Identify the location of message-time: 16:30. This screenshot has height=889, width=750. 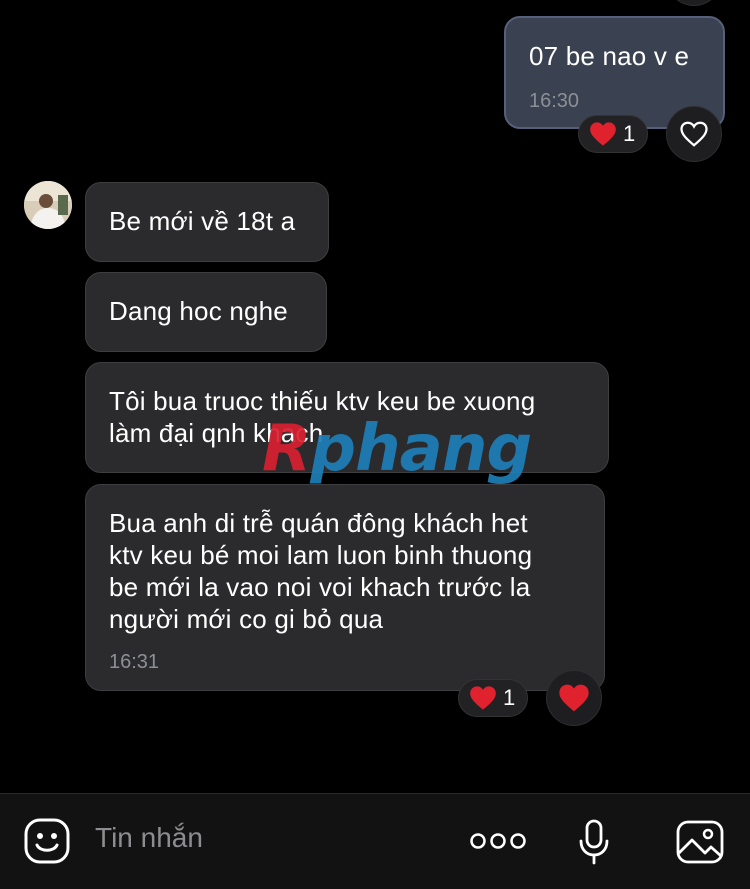
(554, 101).